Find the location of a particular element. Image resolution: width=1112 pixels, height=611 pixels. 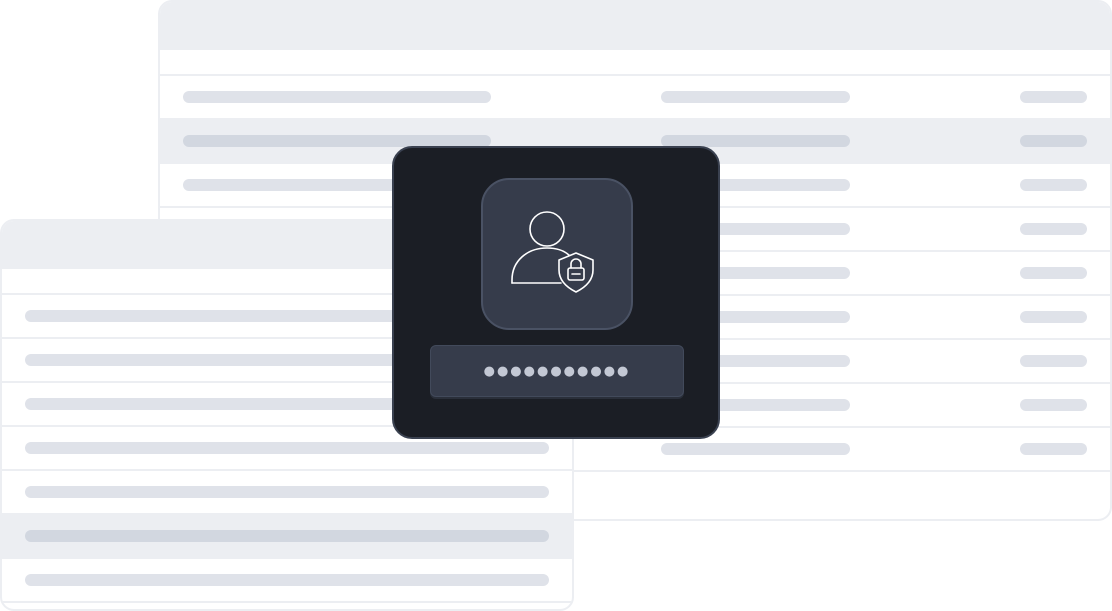

login-card: ●●●●●●●●●●● is located at coordinates (556, 292).